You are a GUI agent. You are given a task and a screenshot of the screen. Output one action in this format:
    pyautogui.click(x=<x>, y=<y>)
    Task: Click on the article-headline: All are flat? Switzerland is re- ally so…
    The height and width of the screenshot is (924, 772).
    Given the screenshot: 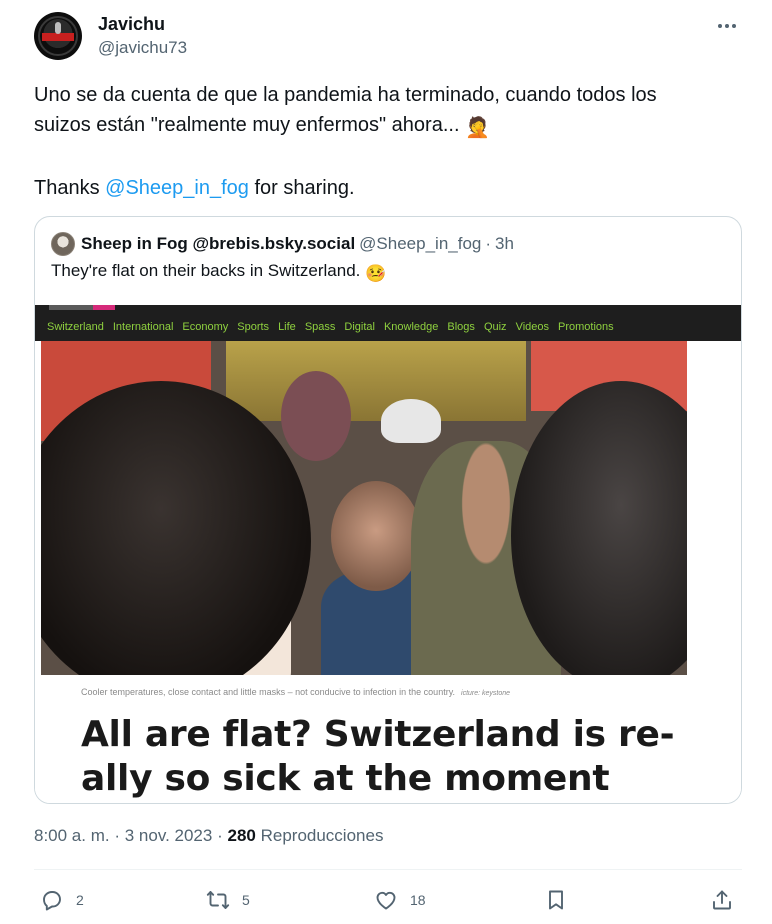 What is the action you would take?
    pyautogui.click(x=401, y=757)
    